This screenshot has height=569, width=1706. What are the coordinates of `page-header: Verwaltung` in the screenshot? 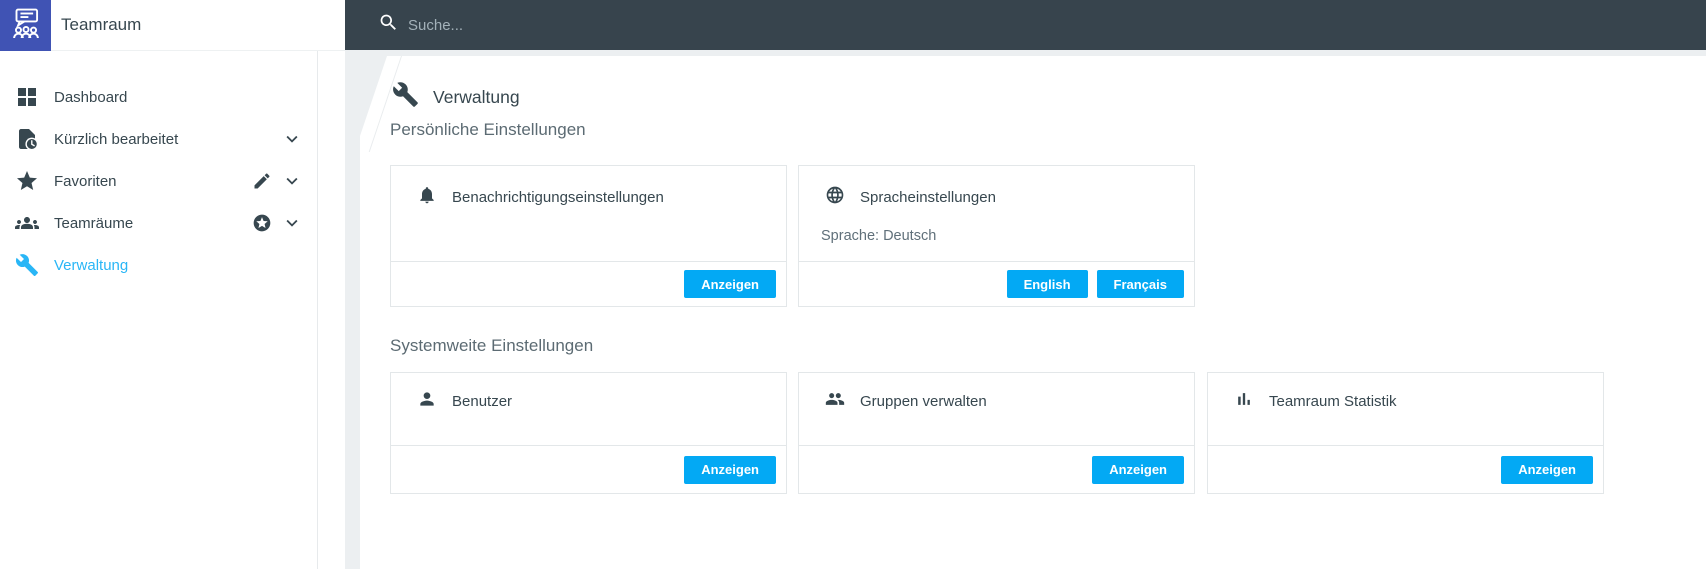 It's located at (456, 97).